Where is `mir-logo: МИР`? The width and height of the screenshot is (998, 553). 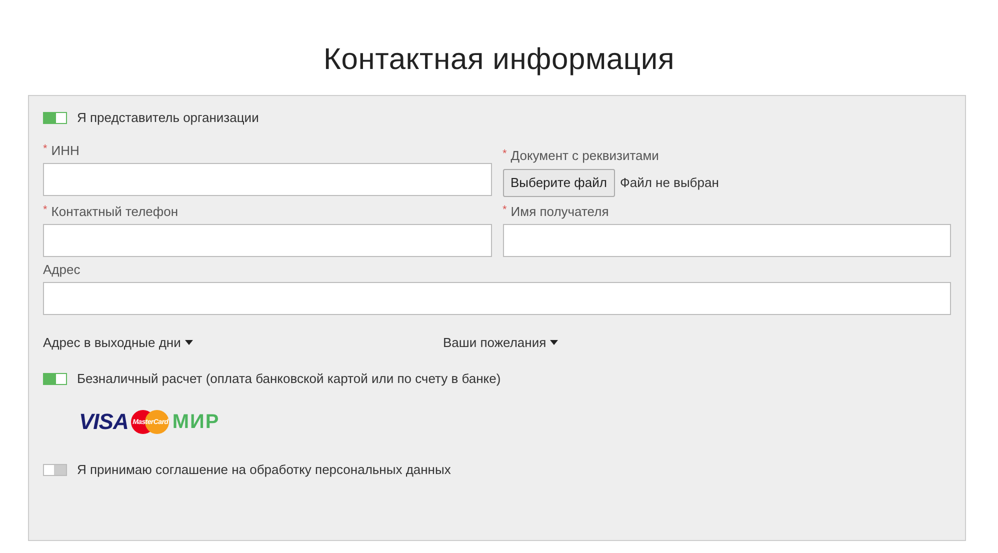 mir-logo: МИР is located at coordinates (196, 422).